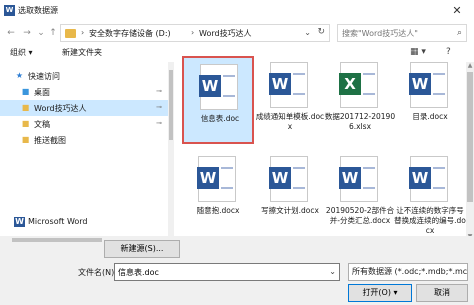 This screenshot has width=474, height=305. I want to click on sidebar-item-documents: ■ 文稿 ⊸, so click(84, 124).